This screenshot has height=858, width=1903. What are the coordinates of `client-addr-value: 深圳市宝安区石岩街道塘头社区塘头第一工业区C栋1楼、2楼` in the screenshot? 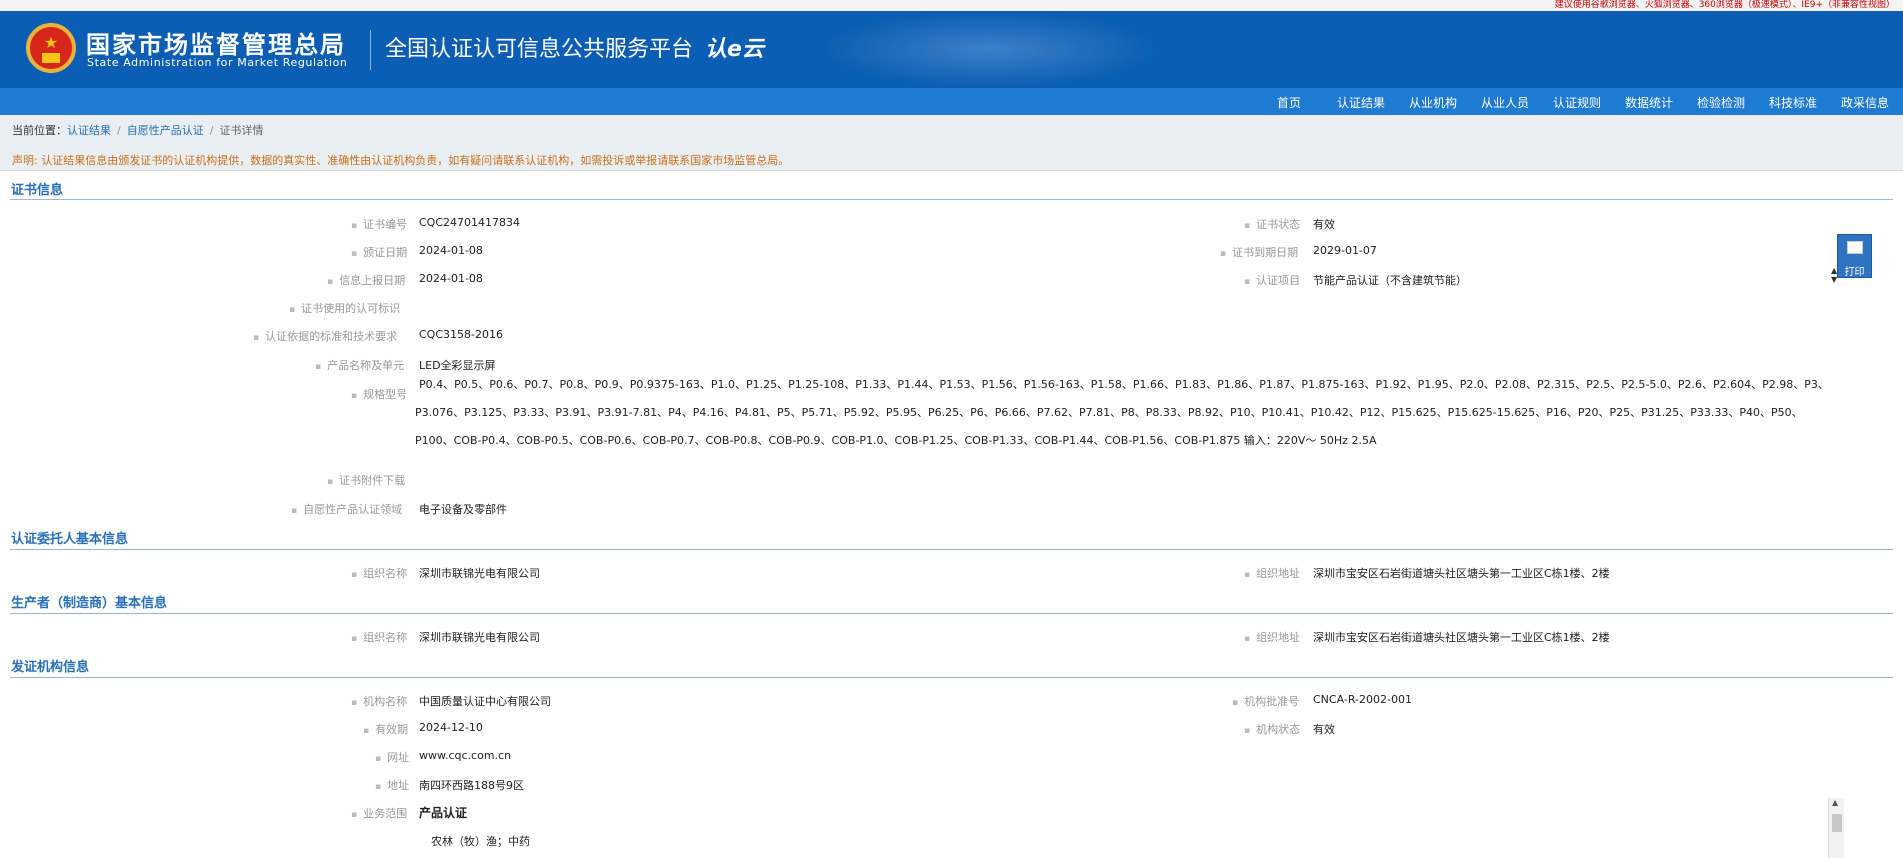 It's located at (1461, 573).